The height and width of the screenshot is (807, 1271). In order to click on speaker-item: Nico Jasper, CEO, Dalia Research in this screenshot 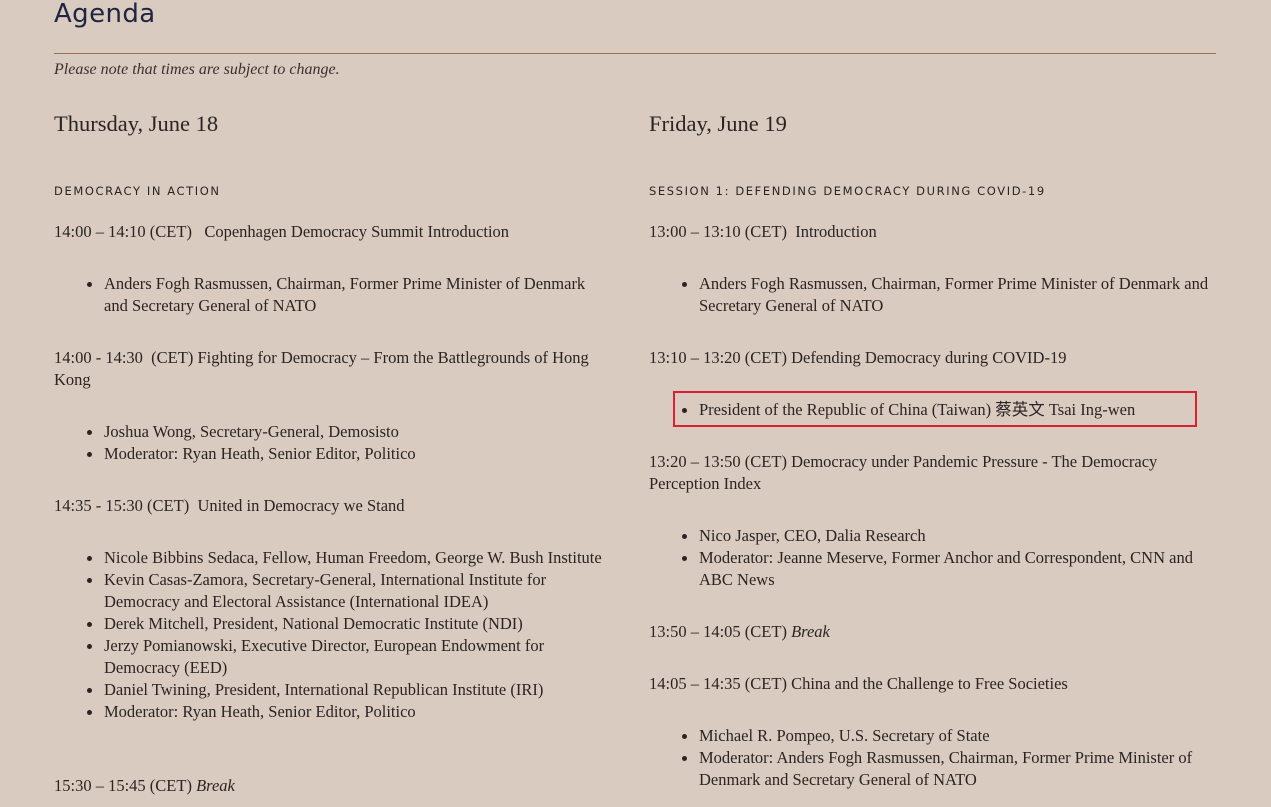, I will do `click(951, 536)`.